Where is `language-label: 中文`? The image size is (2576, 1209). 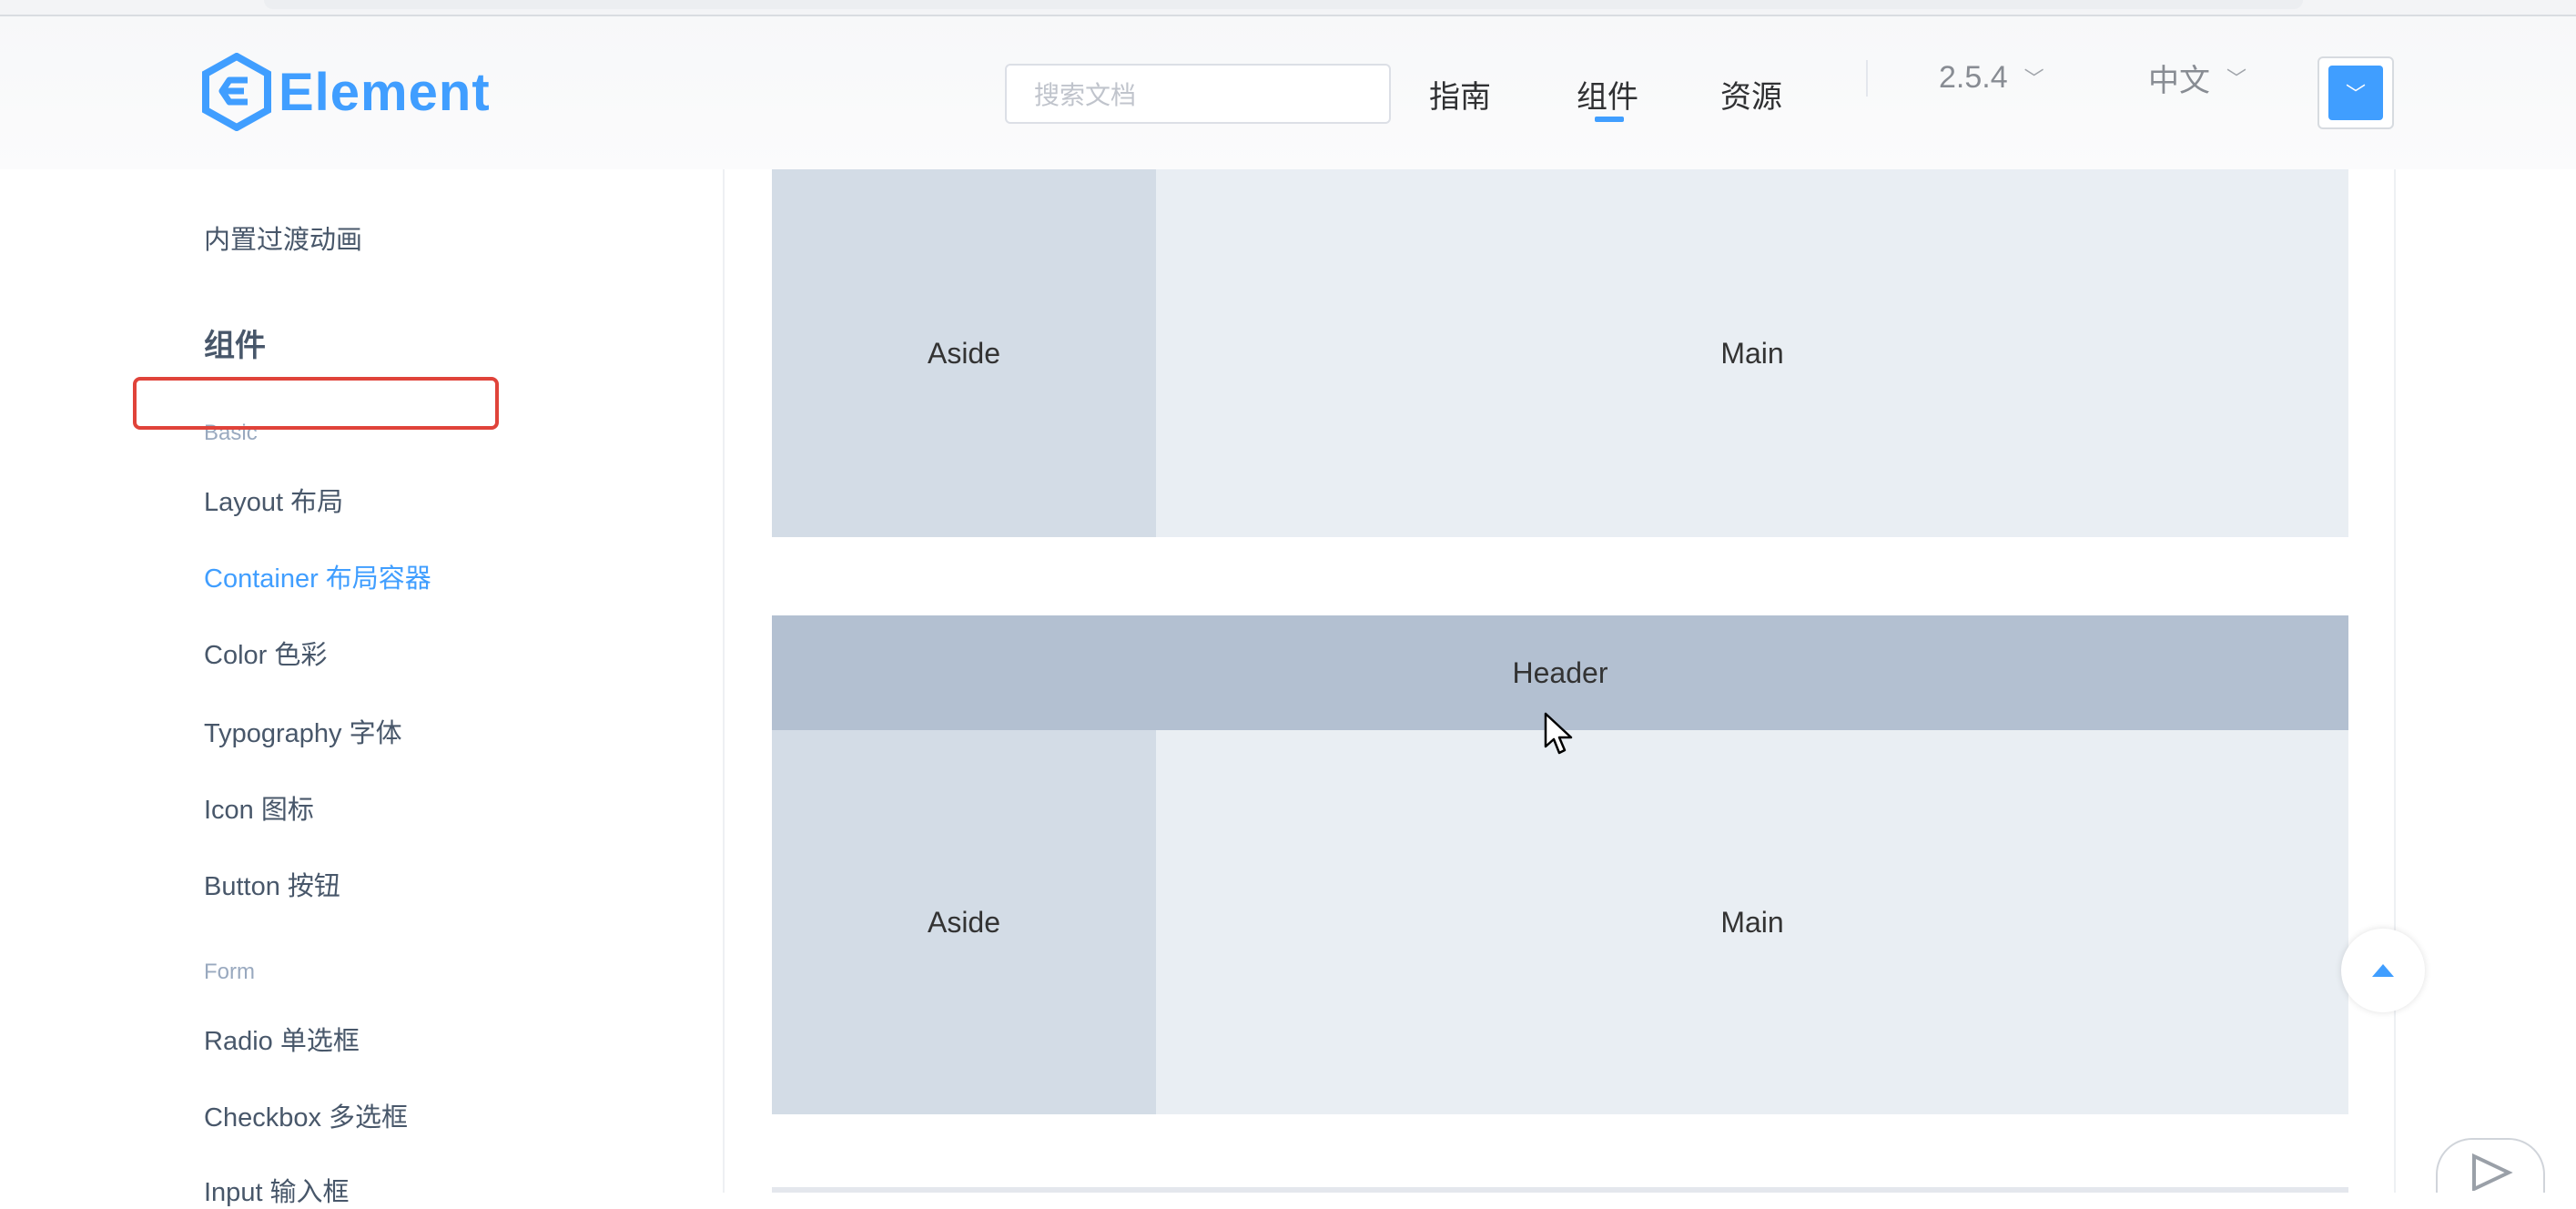
language-label: 中文 is located at coordinates (2179, 80).